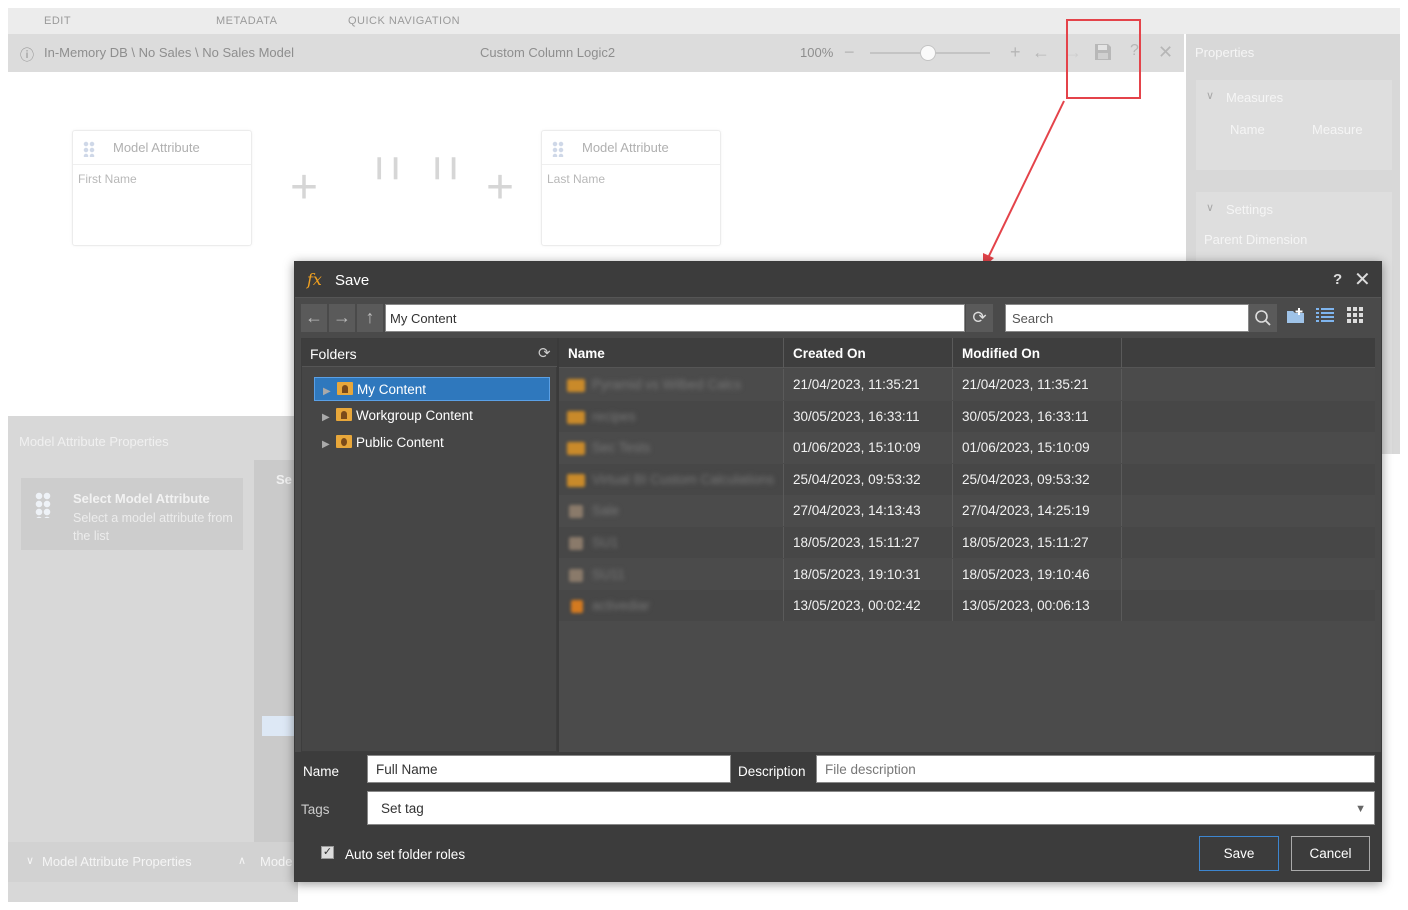 This screenshot has height=910, width=1408. I want to click on tree-item-my-content: ▶ My Content, so click(432, 389).